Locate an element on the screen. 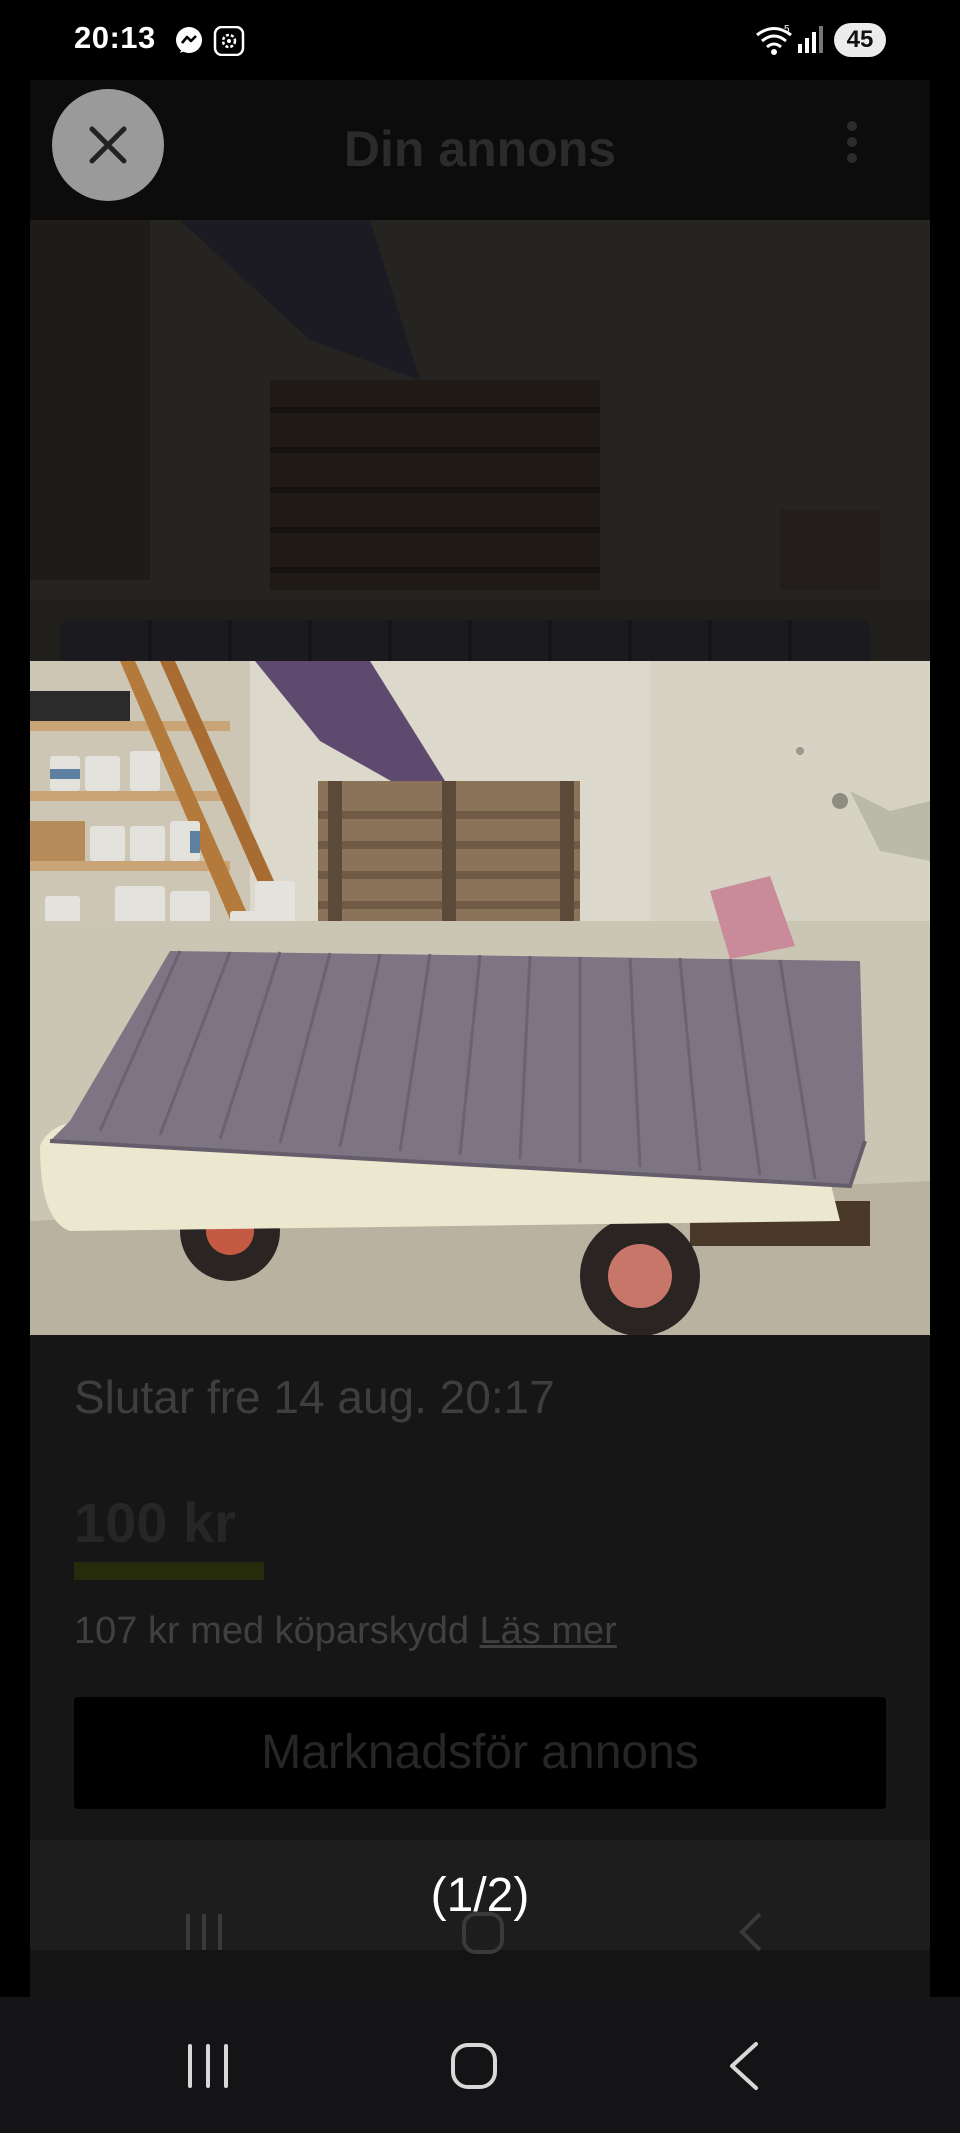 This screenshot has height=2133, width=960. read-more-link: Läs mer is located at coordinates (548, 1631).